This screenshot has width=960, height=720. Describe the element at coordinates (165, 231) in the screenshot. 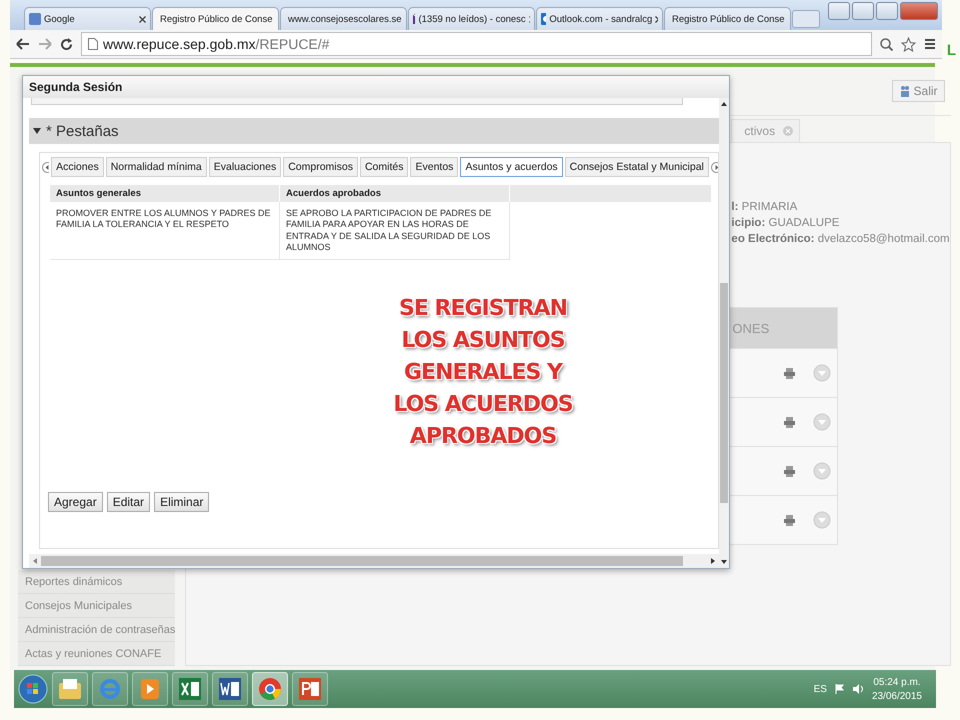

I see `table-cell: PROMOVER ENTRE LOS ALUMNOS Y PADRES DE FAMILIA LA TOLERANCIA Y EL RESPETO` at that location.